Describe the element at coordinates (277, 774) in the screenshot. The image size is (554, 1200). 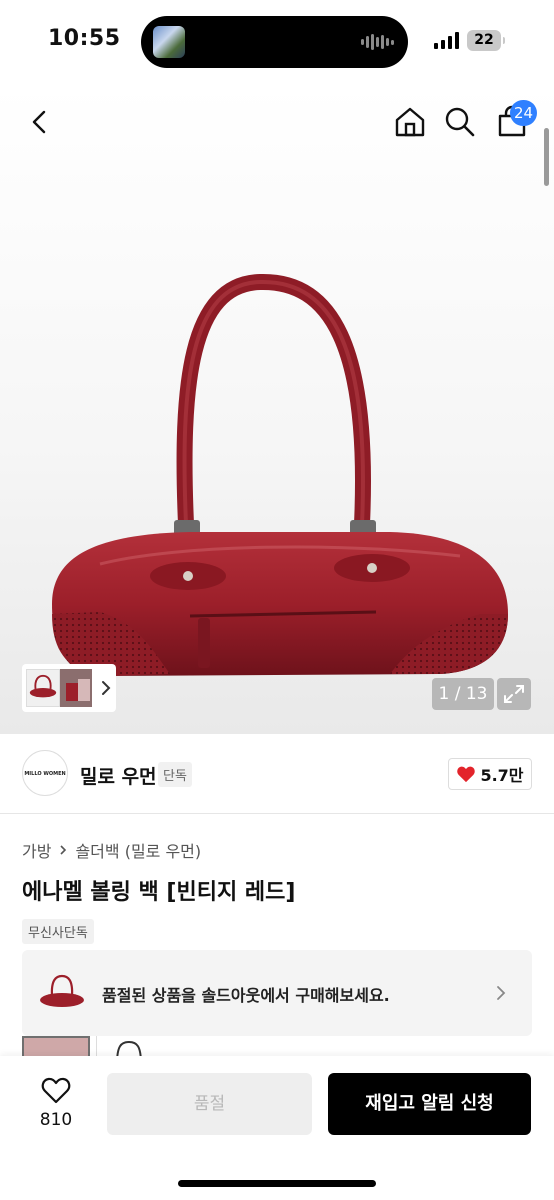
I see `brand-row: MILLO WOMEN 밀로 우먼 단독 5.7만` at that location.